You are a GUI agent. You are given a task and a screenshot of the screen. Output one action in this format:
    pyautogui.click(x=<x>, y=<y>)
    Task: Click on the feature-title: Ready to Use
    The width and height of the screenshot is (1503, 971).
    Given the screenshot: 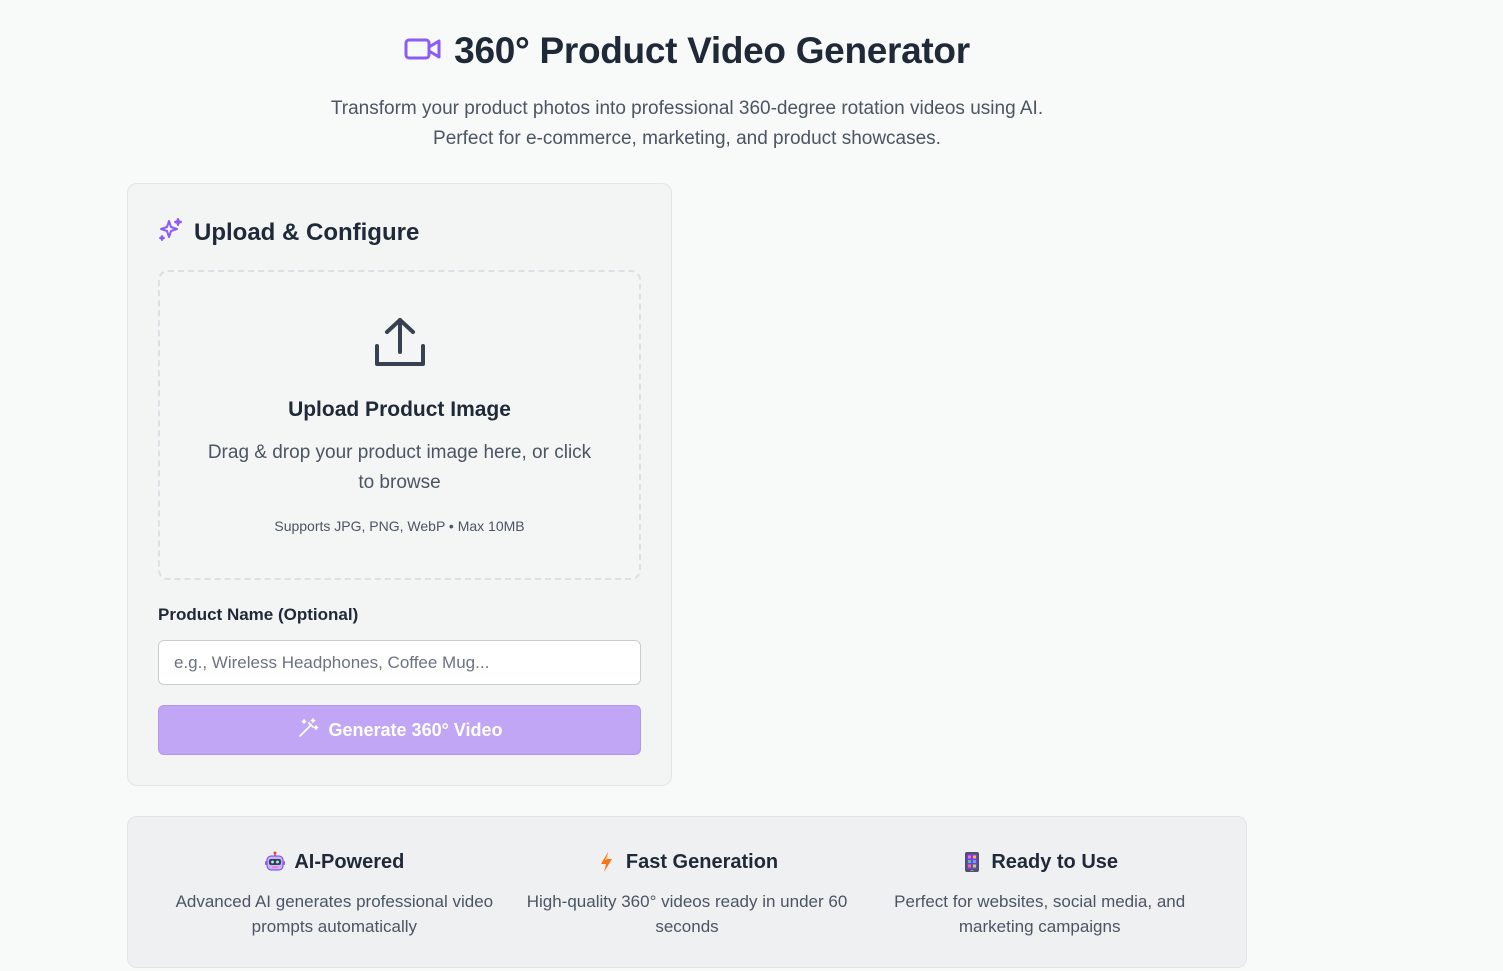 What is the action you would take?
    pyautogui.click(x=1055, y=861)
    